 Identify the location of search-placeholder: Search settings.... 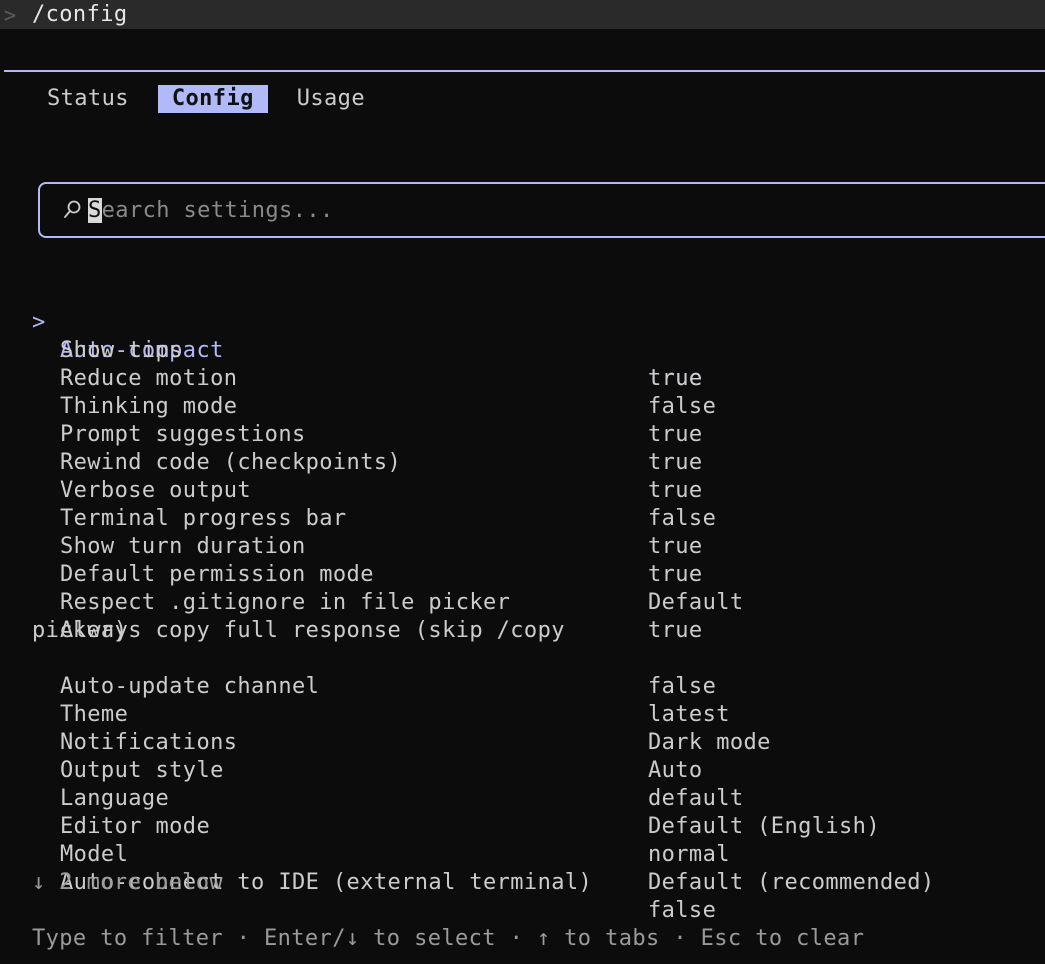
(211, 210).